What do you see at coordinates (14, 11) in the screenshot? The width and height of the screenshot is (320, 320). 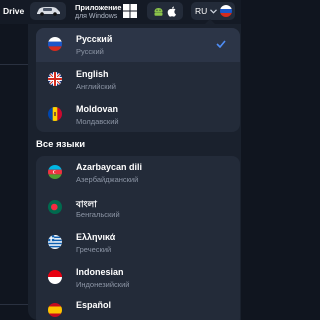 I see `drive-label: Drive` at bounding box center [14, 11].